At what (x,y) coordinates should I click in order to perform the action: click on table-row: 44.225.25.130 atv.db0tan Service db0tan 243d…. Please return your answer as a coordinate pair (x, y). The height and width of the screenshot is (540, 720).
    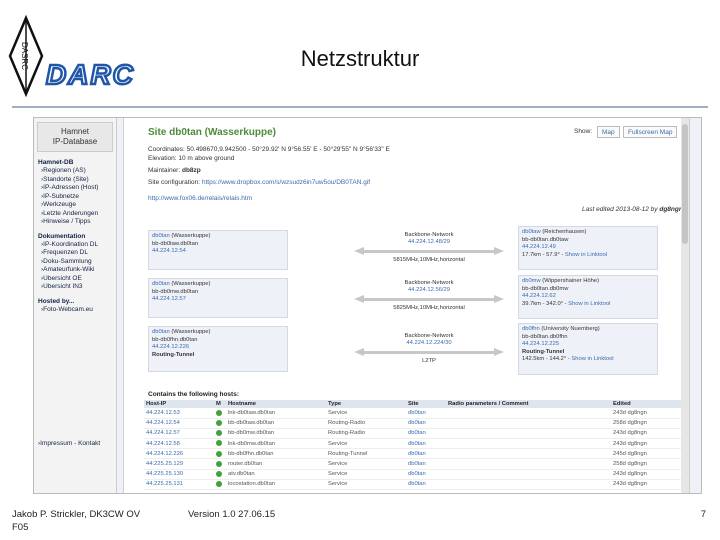
    Looking at the image, I should click on (416, 474).